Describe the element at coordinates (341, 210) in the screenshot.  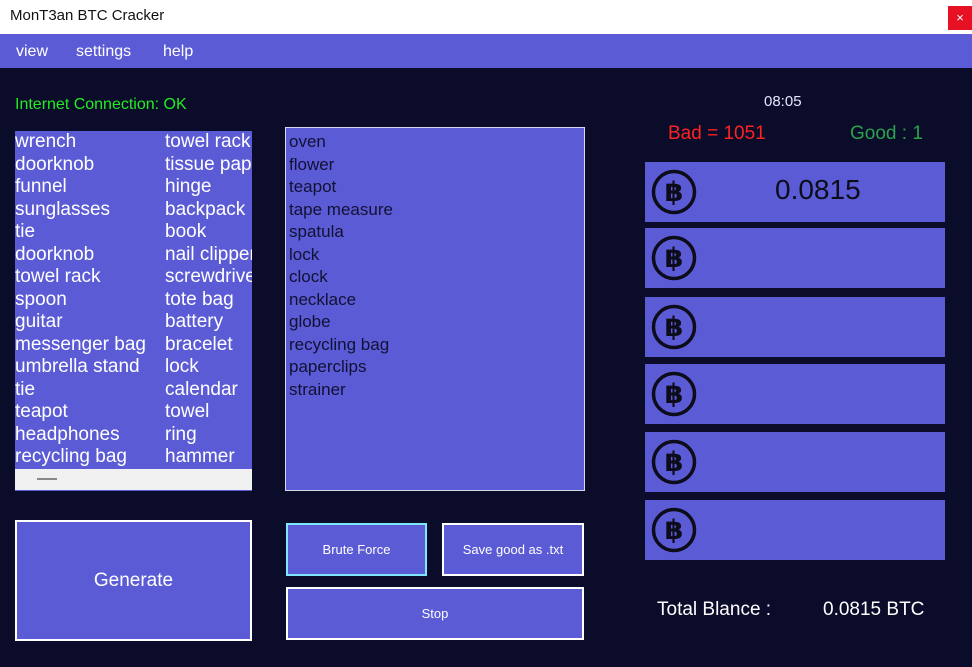
I see `list-item: tape measure` at that location.